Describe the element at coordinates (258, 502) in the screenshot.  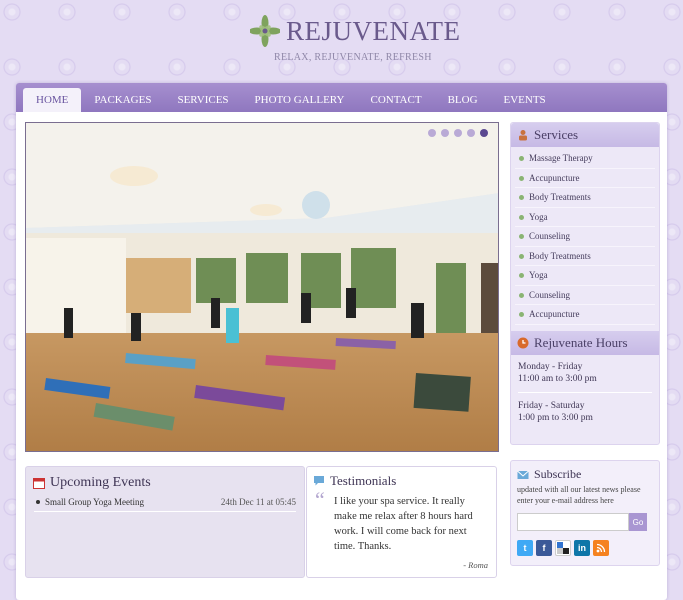
I see `event-date: 24th Dec 11 at 05:45` at that location.